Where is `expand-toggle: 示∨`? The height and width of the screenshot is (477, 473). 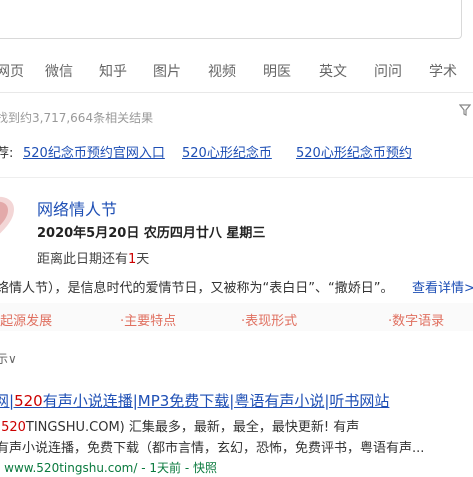 expand-toggle: 示∨ is located at coordinates (8, 358).